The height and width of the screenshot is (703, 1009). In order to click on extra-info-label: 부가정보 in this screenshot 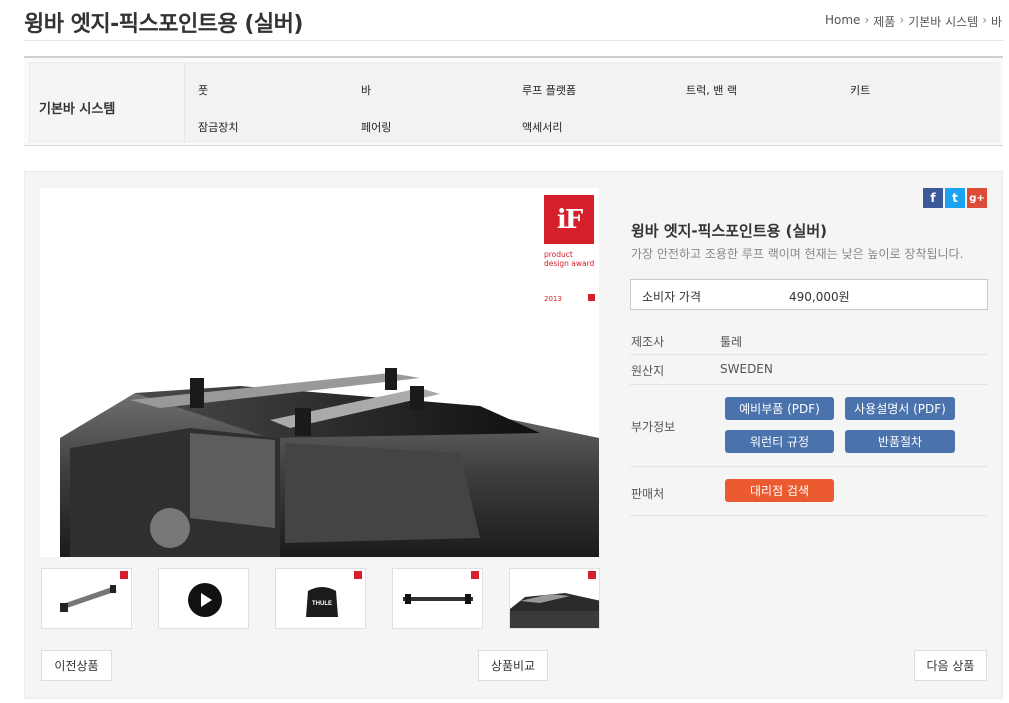, I will do `click(653, 427)`.